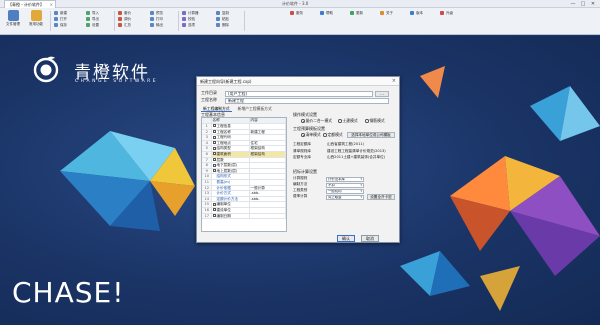 This screenshot has height=325, width=600. Describe the element at coordinates (333, 134) in the screenshot. I see `template-option: 定额模式` at that location.